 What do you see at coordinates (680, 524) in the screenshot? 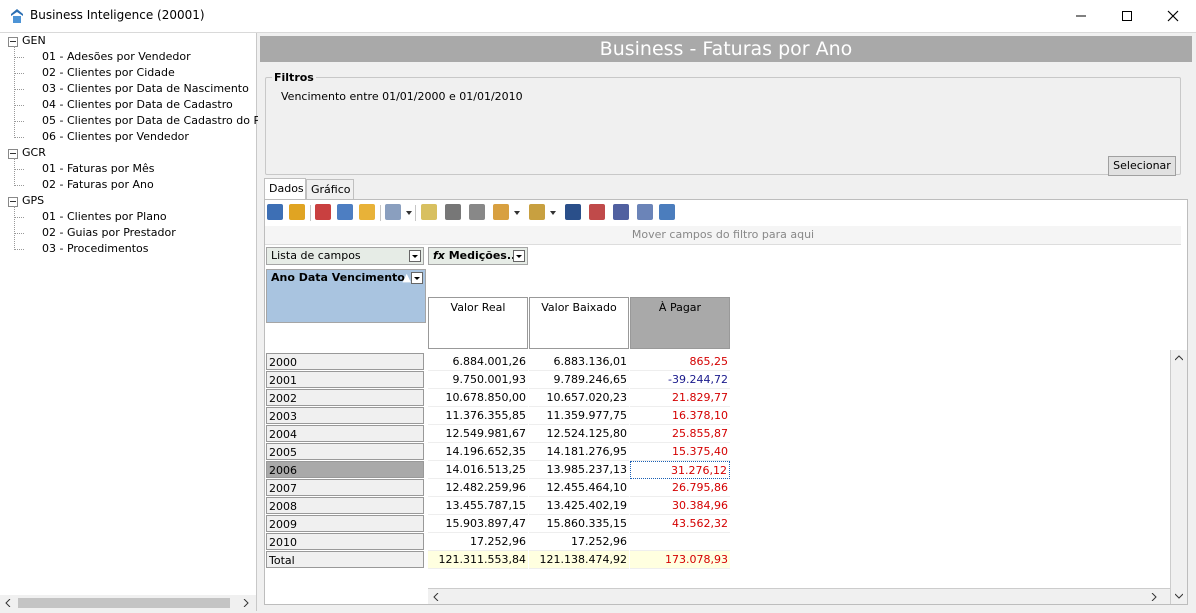
I see `data-cell: 43.562,32` at bounding box center [680, 524].